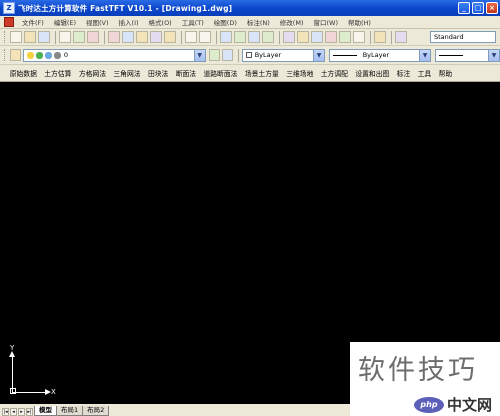  I want to click on menu-road-section: 道路断面法, so click(220, 73).